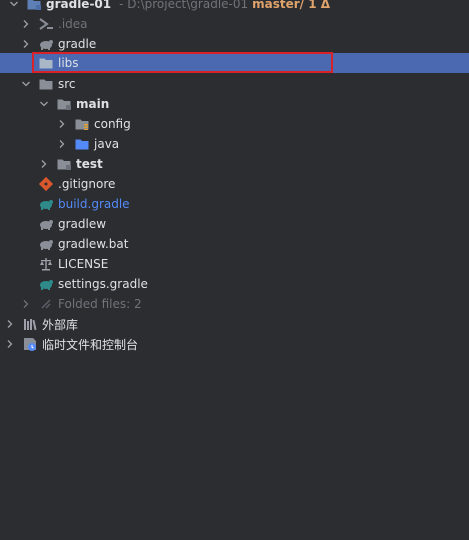 The width and height of the screenshot is (469, 540). I want to click on tree-row-libs: libs, so click(234, 63).